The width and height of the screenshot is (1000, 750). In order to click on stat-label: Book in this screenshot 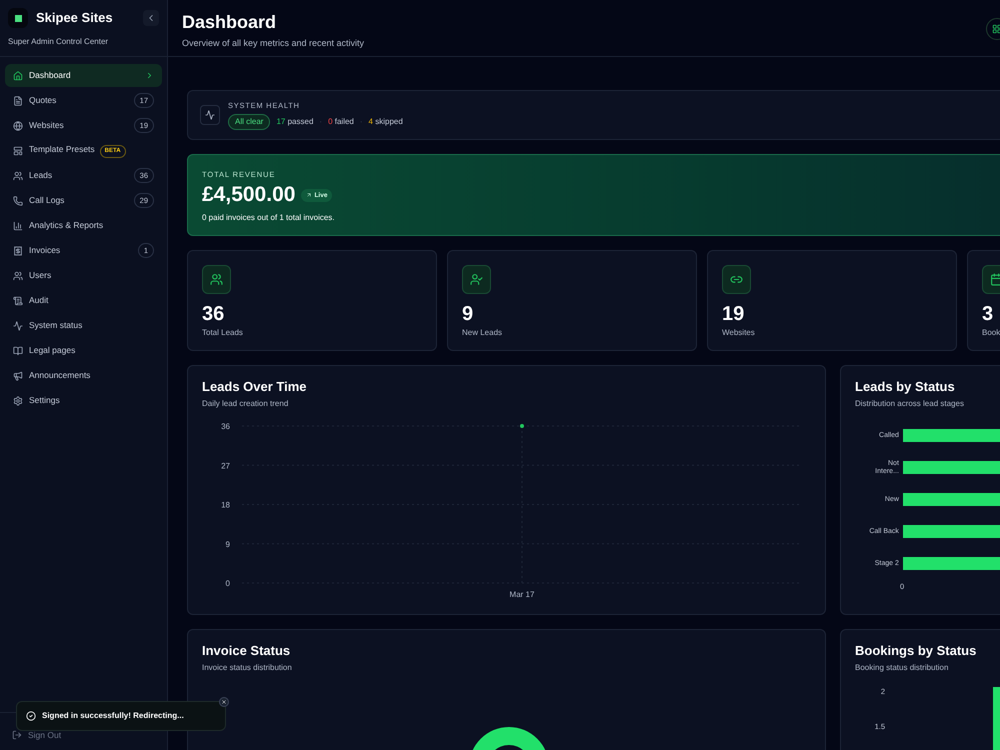, I will do `click(991, 333)`.